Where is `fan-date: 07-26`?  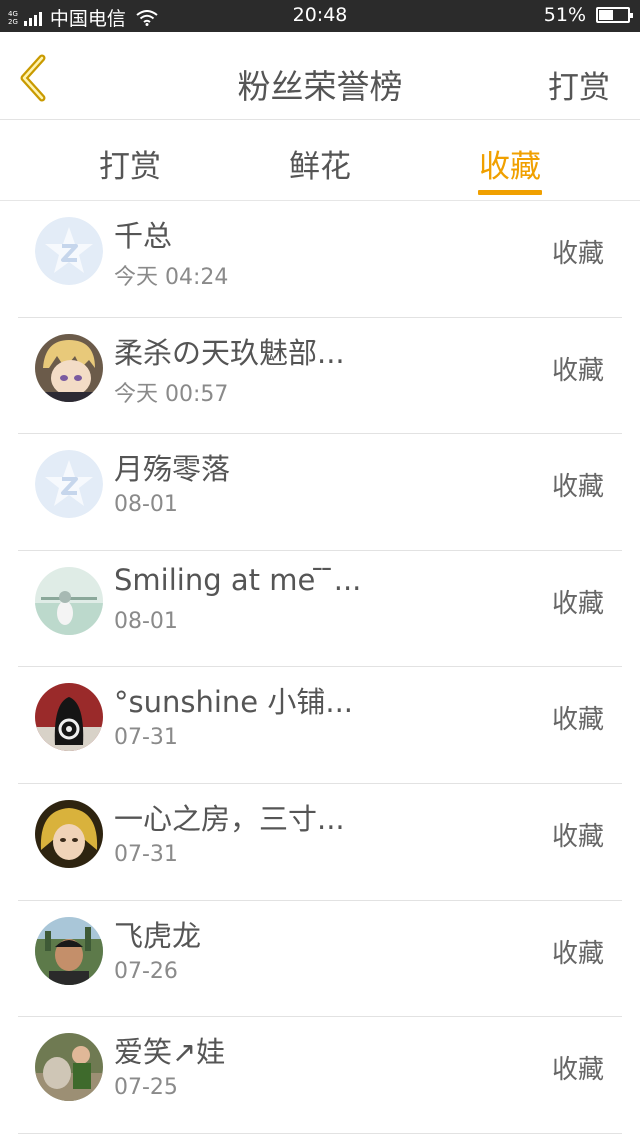
fan-date: 07-26 is located at coordinates (146, 971).